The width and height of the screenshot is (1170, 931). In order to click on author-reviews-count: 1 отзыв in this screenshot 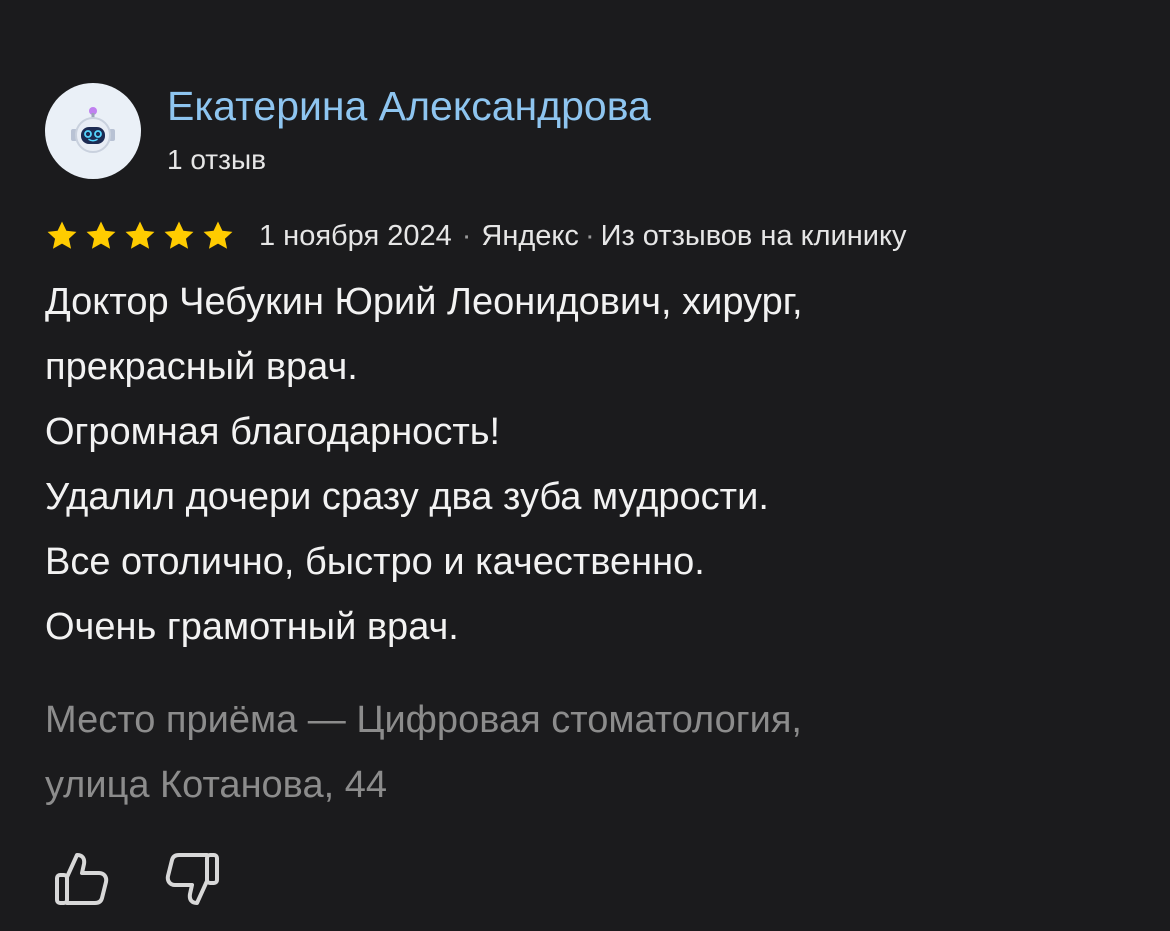, I will do `click(216, 159)`.